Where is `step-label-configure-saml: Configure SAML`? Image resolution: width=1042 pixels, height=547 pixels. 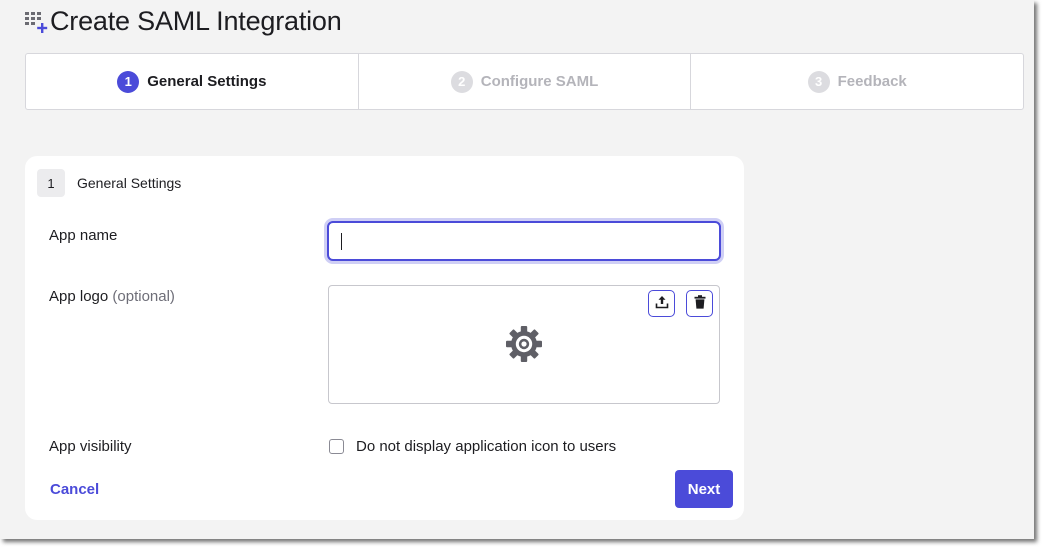 step-label-configure-saml: Configure SAML is located at coordinates (539, 81).